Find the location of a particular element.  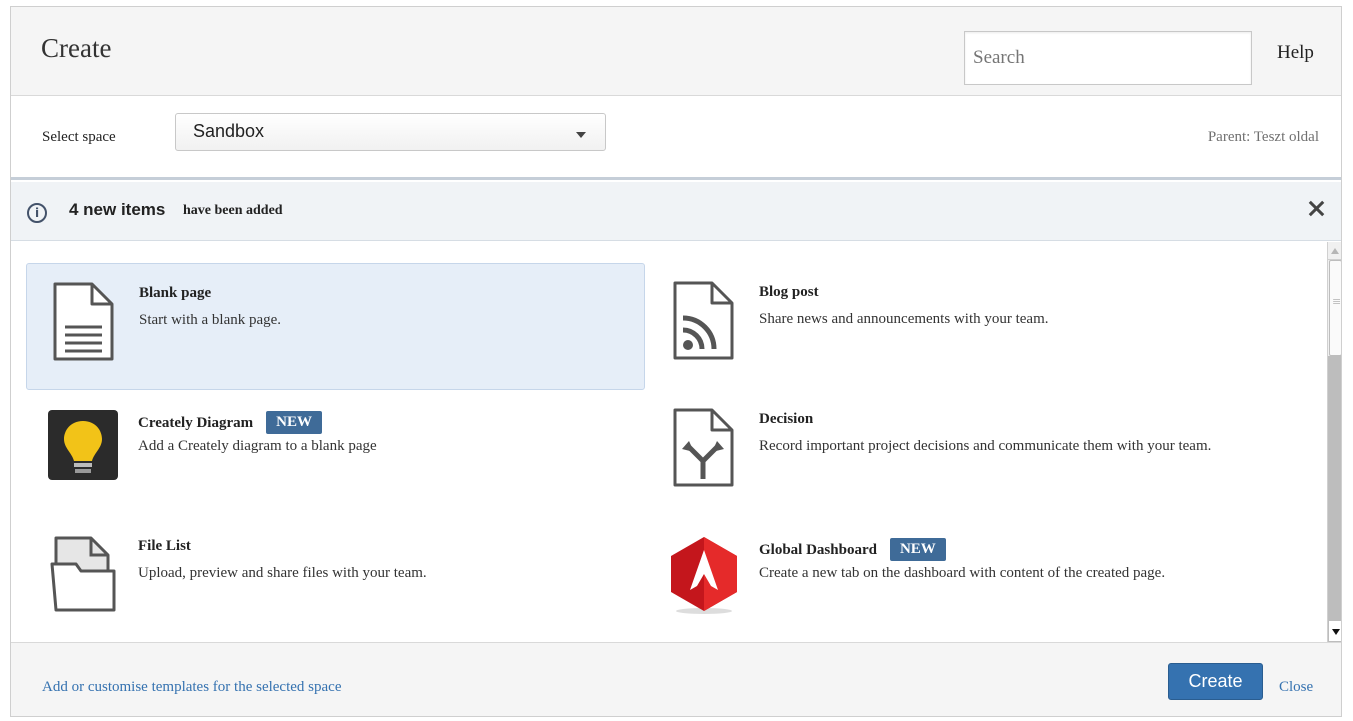

template-name-text: Global Dashboard is located at coordinates (818, 550).